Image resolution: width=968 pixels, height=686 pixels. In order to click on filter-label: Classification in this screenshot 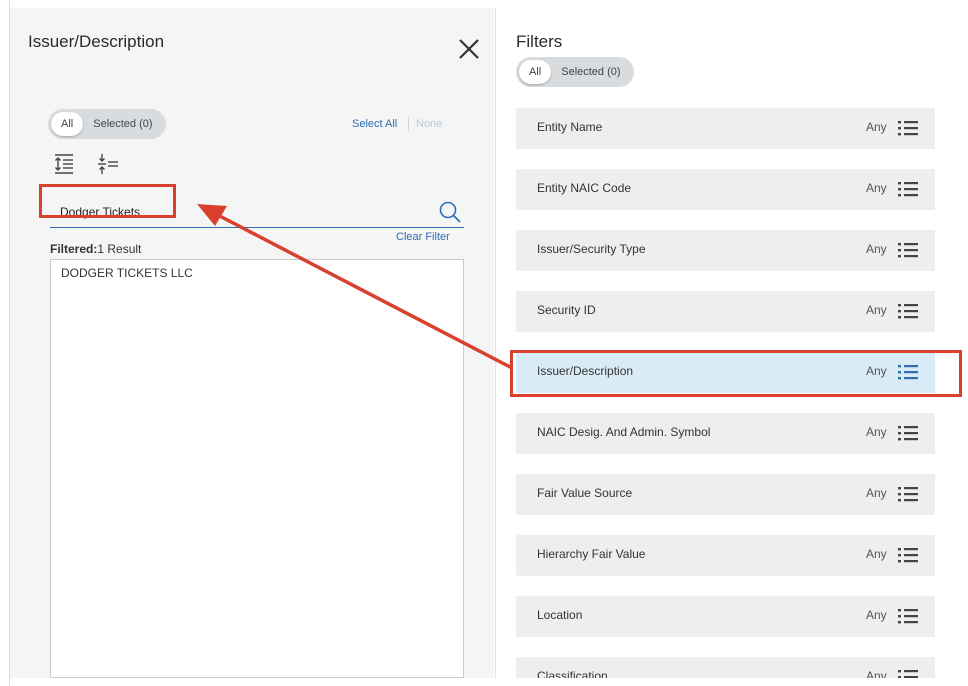, I will do `click(572, 673)`.